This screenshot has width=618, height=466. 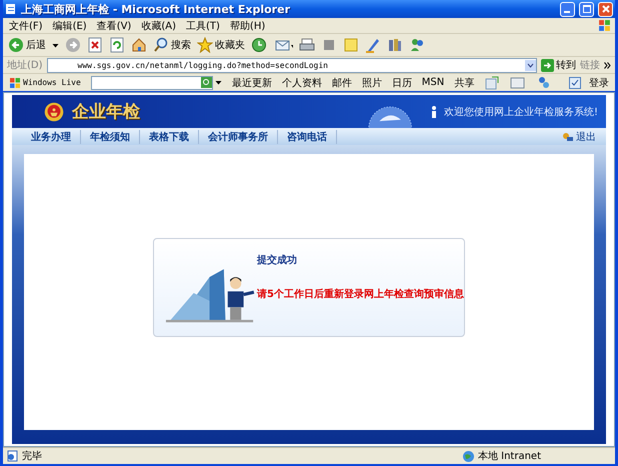 What do you see at coordinates (277, 259) in the screenshot?
I see `message-title: 提交成功` at bounding box center [277, 259].